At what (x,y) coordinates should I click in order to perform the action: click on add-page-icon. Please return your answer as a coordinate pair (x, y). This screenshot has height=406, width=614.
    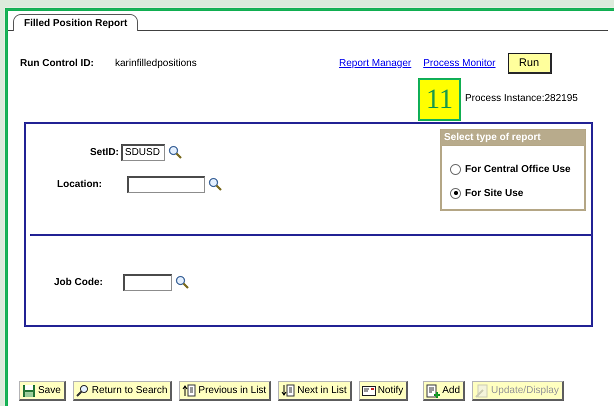
    Looking at the image, I should click on (433, 391).